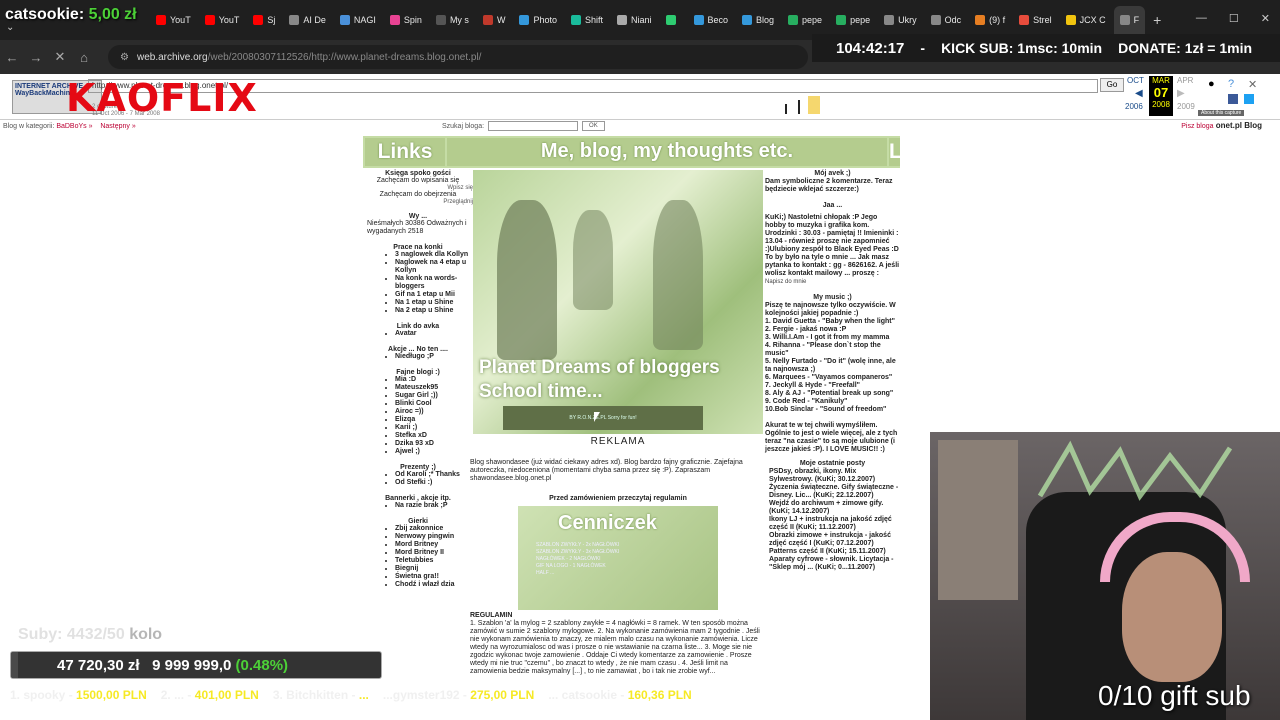 This screenshot has height=720, width=1280. What do you see at coordinates (434, 444) in the screenshot?
I see `list-item-link: Dzika 93 xD` at bounding box center [434, 444].